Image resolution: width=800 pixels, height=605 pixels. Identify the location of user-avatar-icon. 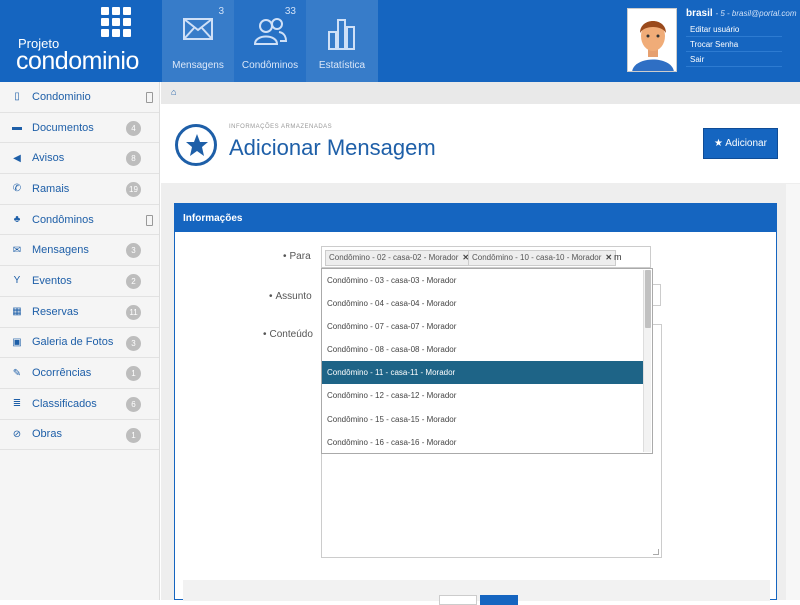
(652, 40).